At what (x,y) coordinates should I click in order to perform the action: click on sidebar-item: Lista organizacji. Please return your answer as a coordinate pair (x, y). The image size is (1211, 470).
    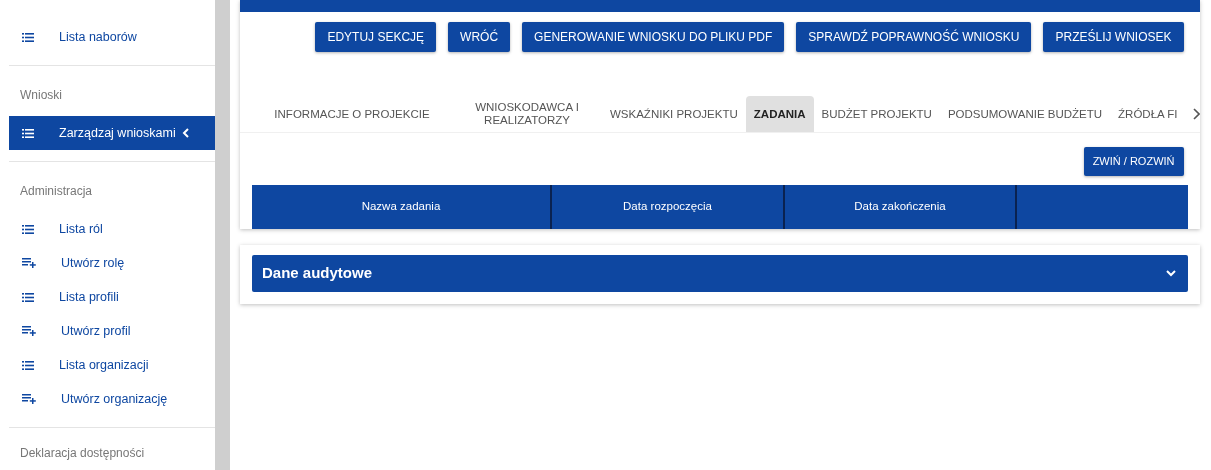
    Looking at the image, I should click on (112, 365).